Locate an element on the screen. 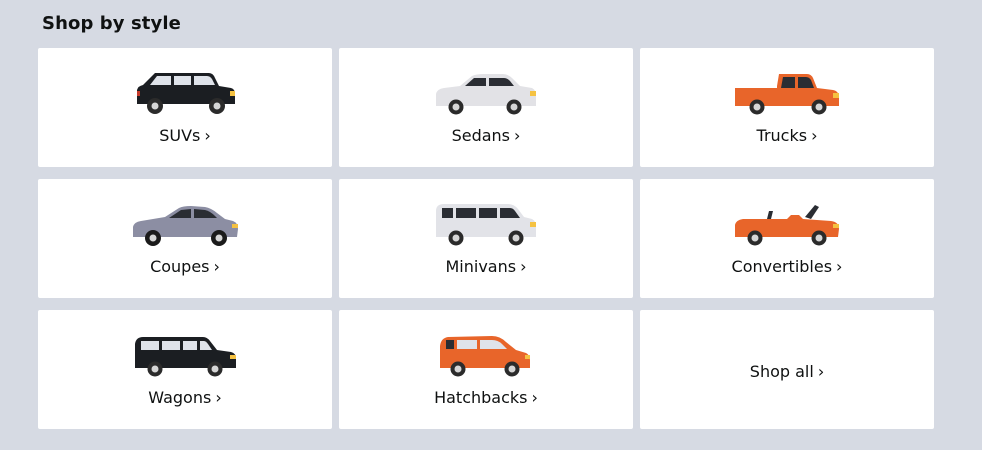 This screenshot has height=450, width=982. shop-all-label: Shop all › is located at coordinates (787, 371).